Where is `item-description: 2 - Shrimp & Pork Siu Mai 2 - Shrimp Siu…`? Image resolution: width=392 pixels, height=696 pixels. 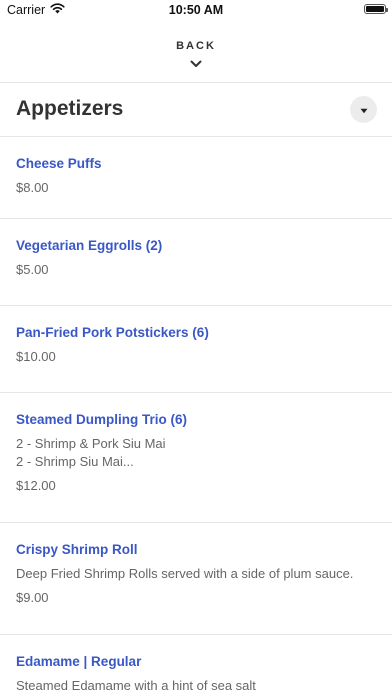
item-description: 2 - Shrimp & Pork Siu Mai 2 - Shrimp Siu… is located at coordinates (91, 452).